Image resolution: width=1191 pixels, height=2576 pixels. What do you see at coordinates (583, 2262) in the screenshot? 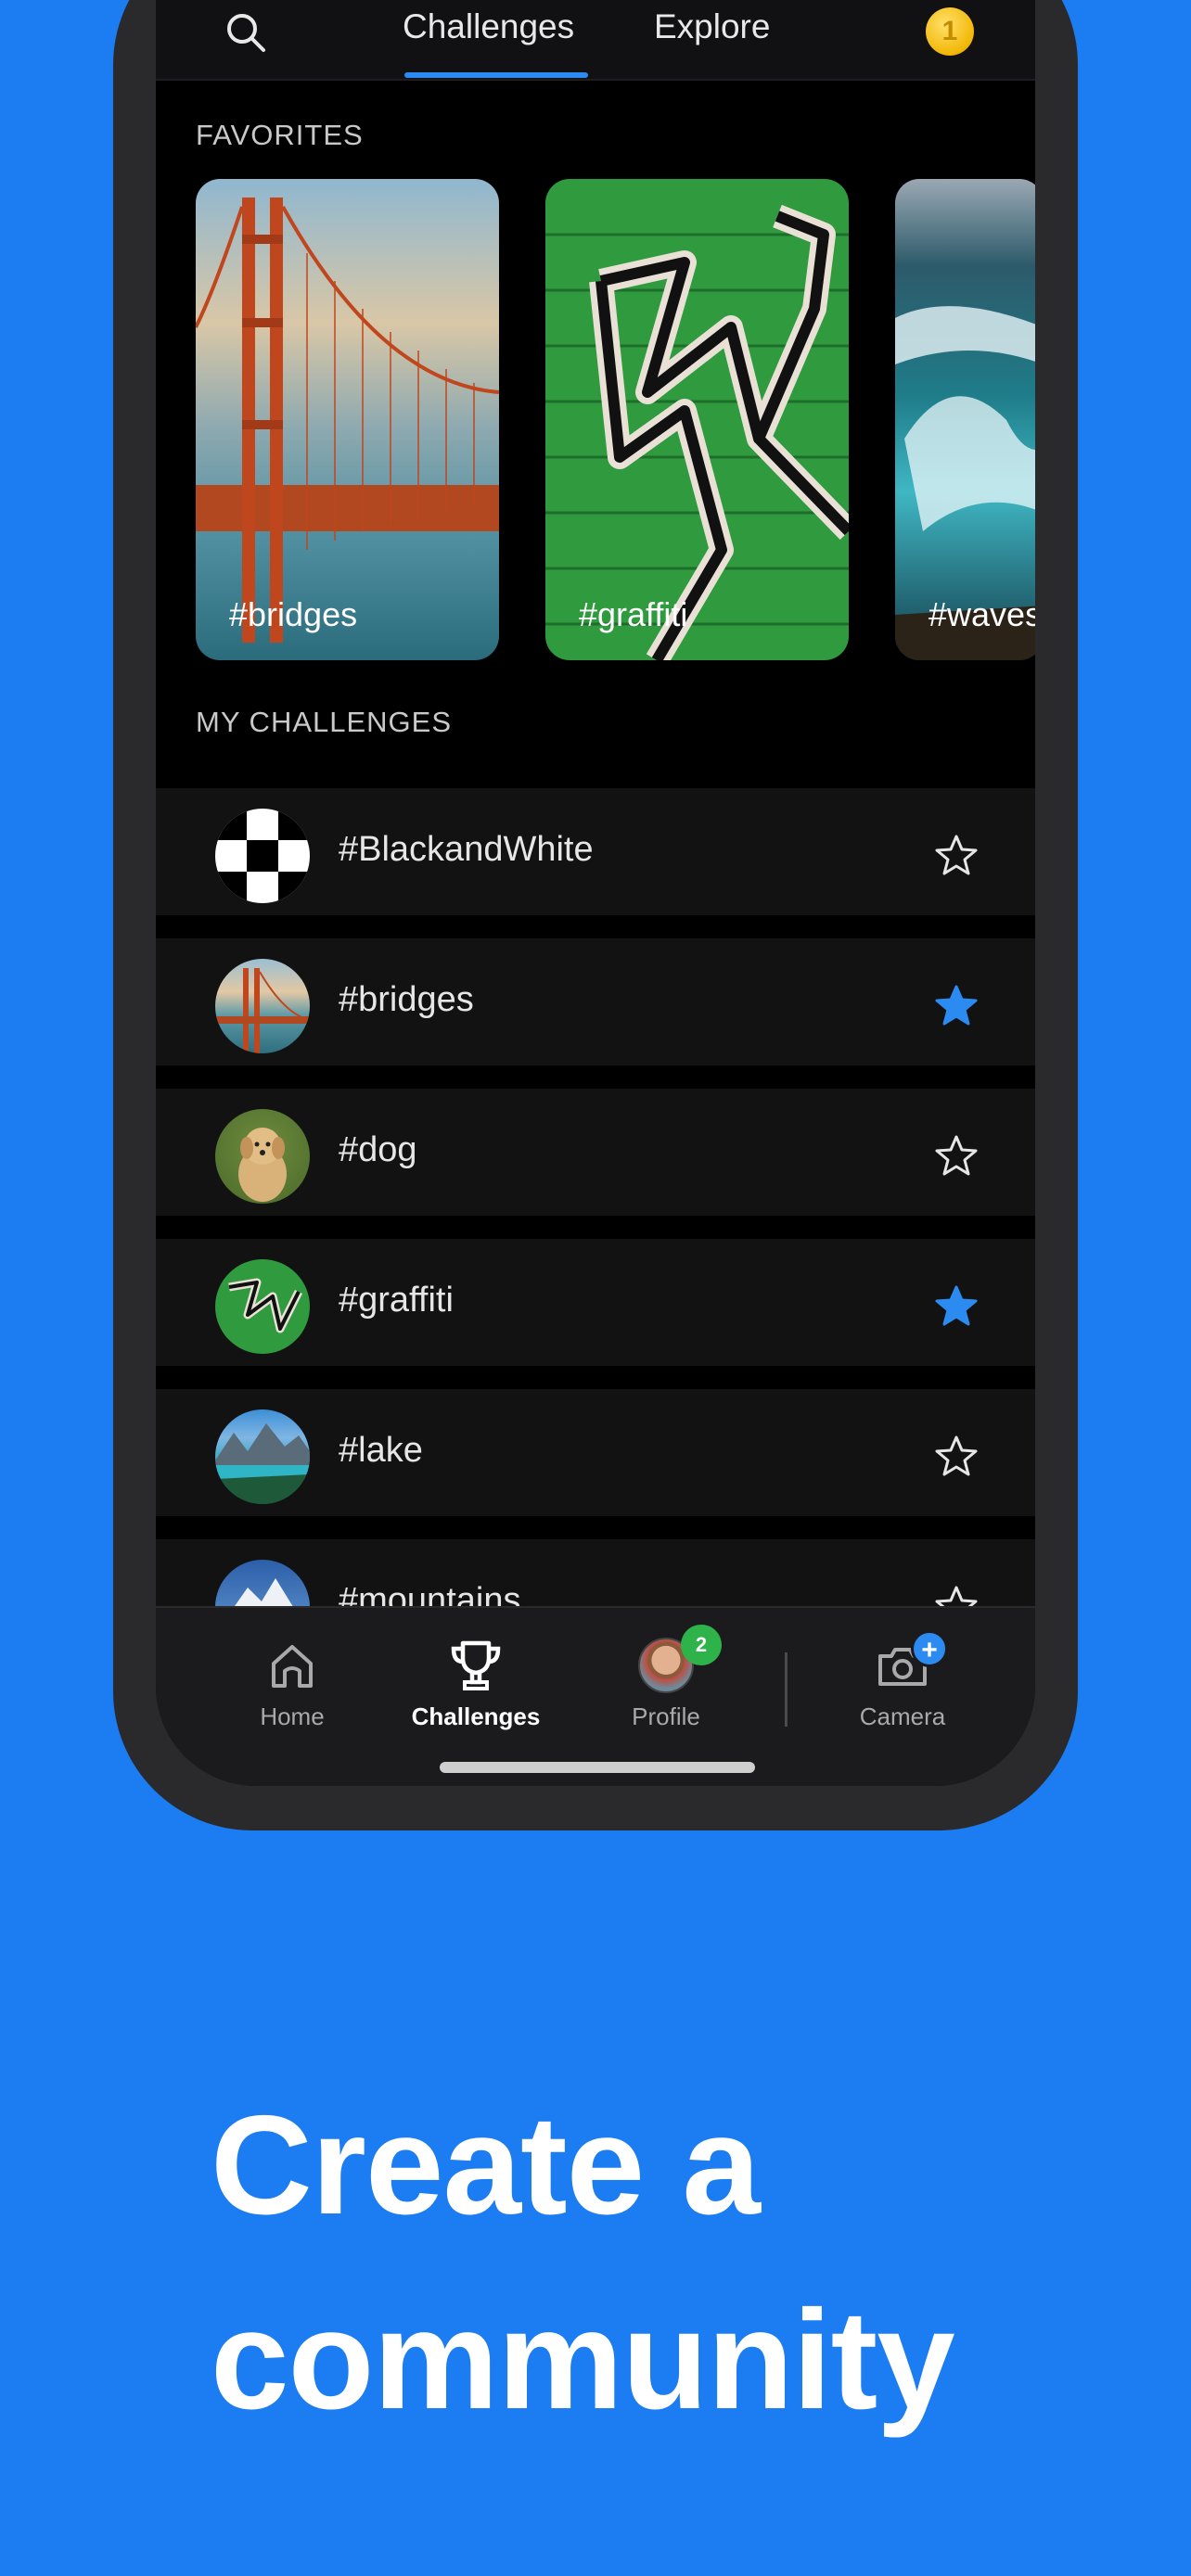
I see `promo-headline: Create a community` at bounding box center [583, 2262].